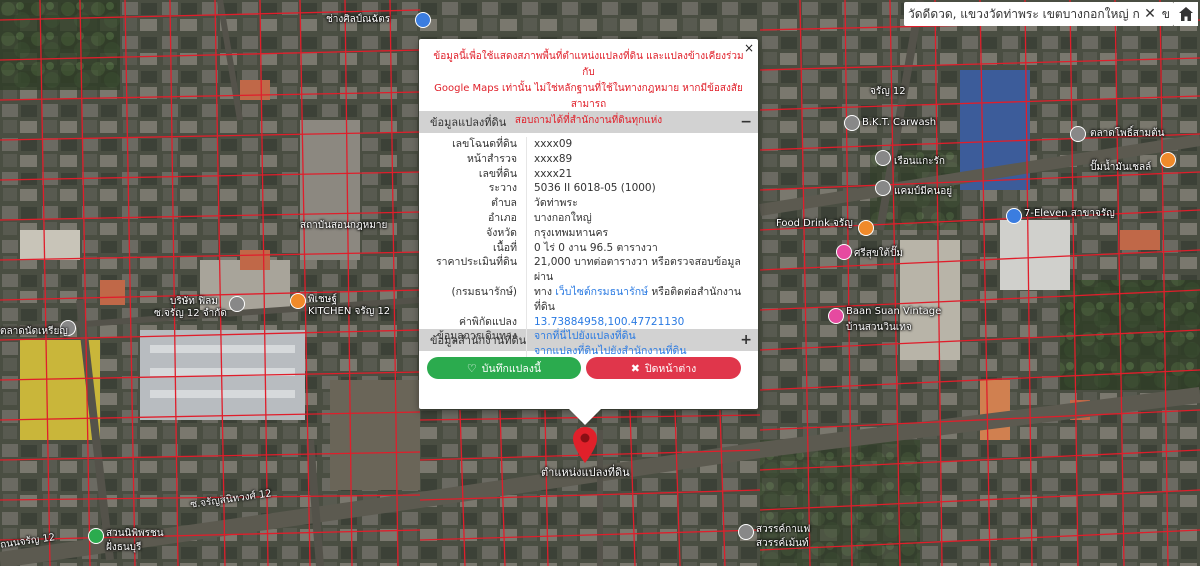 The width and height of the screenshot is (1200, 566). Describe the element at coordinates (502, 188) in the screenshot. I see `detail-label: ระวาง` at that location.